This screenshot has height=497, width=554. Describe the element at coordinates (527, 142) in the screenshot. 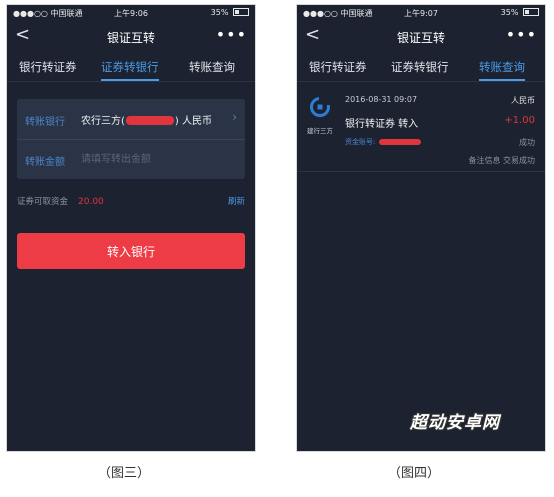

I see `record-status: 成功` at that location.